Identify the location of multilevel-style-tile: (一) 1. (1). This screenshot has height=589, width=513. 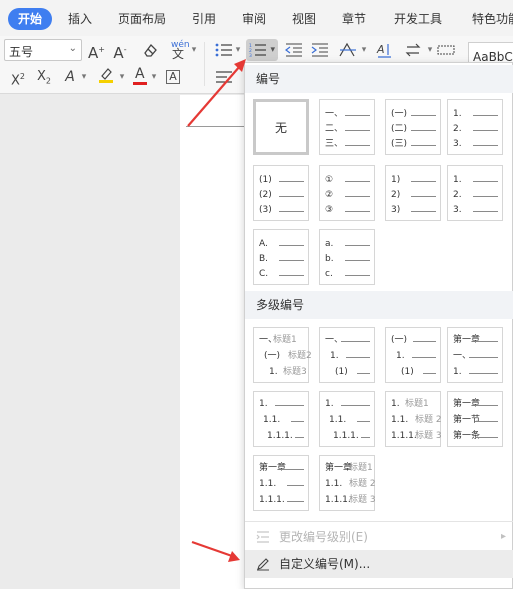
(413, 355).